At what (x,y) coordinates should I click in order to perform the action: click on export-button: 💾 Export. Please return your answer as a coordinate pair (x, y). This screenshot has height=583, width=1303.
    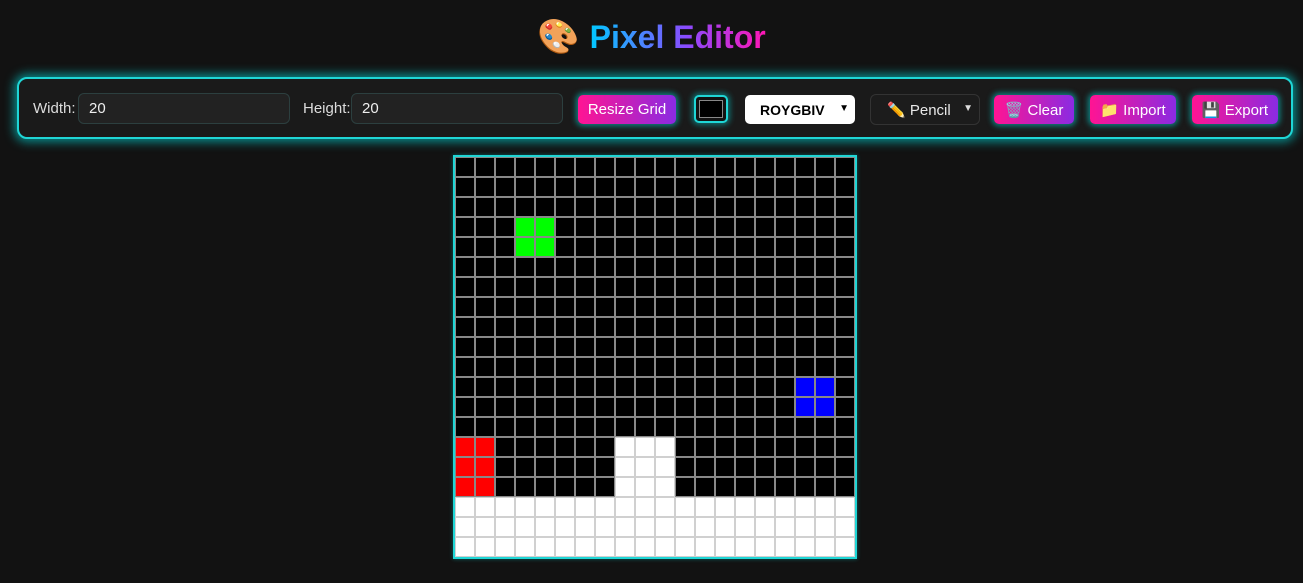
    Looking at the image, I should click on (1235, 109).